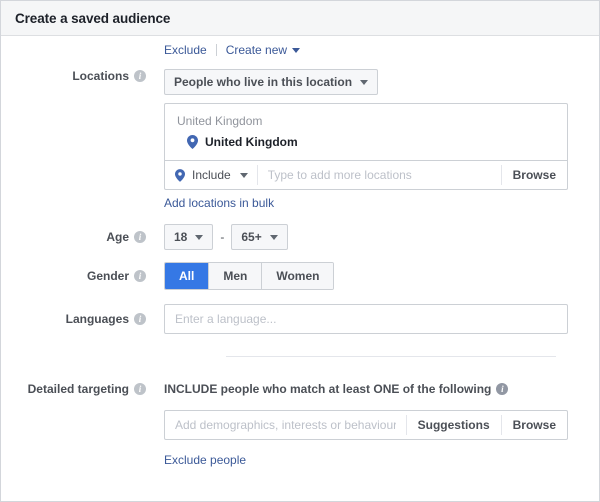  I want to click on detailed-targeting-input-box: Suggestions Browse, so click(366, 425).